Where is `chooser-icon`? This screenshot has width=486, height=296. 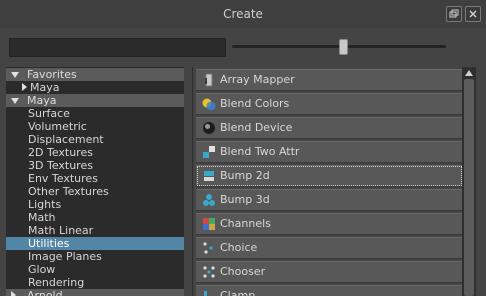
chooser-icon is located at coordinates (209, 272).